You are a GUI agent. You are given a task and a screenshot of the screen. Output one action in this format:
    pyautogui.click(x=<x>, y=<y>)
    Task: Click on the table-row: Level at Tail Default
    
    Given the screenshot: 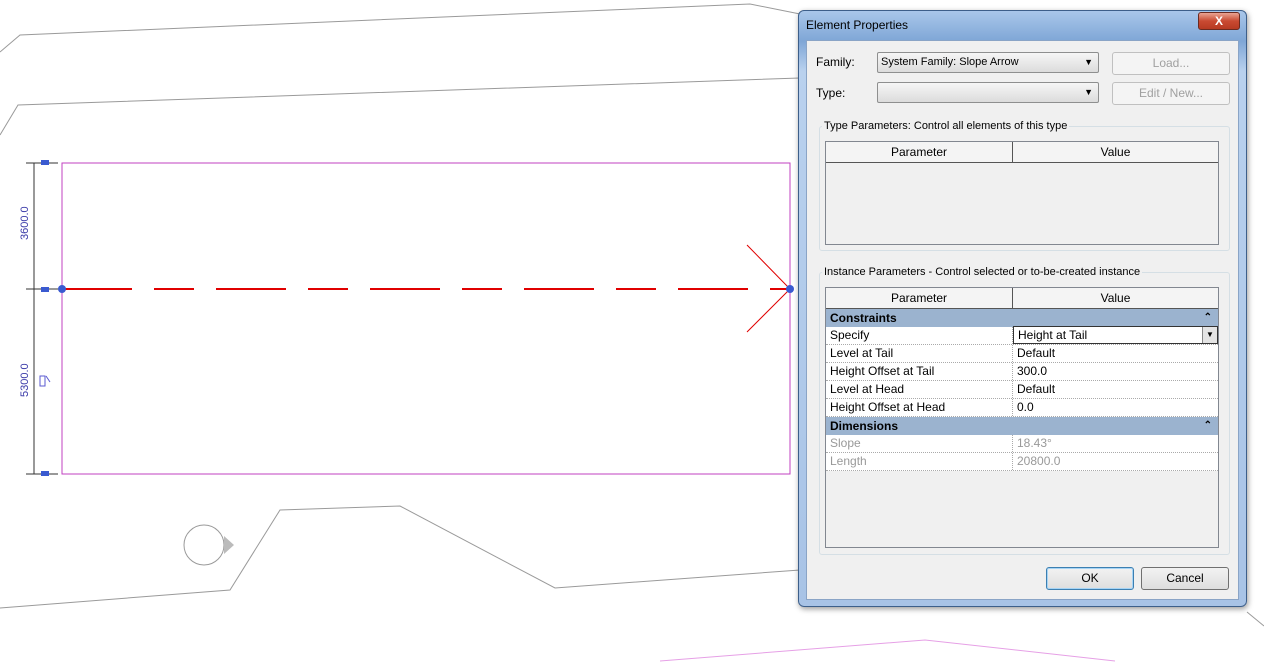 What is the action you would take?
    pyautogui.click(x=1022, y=354)
    